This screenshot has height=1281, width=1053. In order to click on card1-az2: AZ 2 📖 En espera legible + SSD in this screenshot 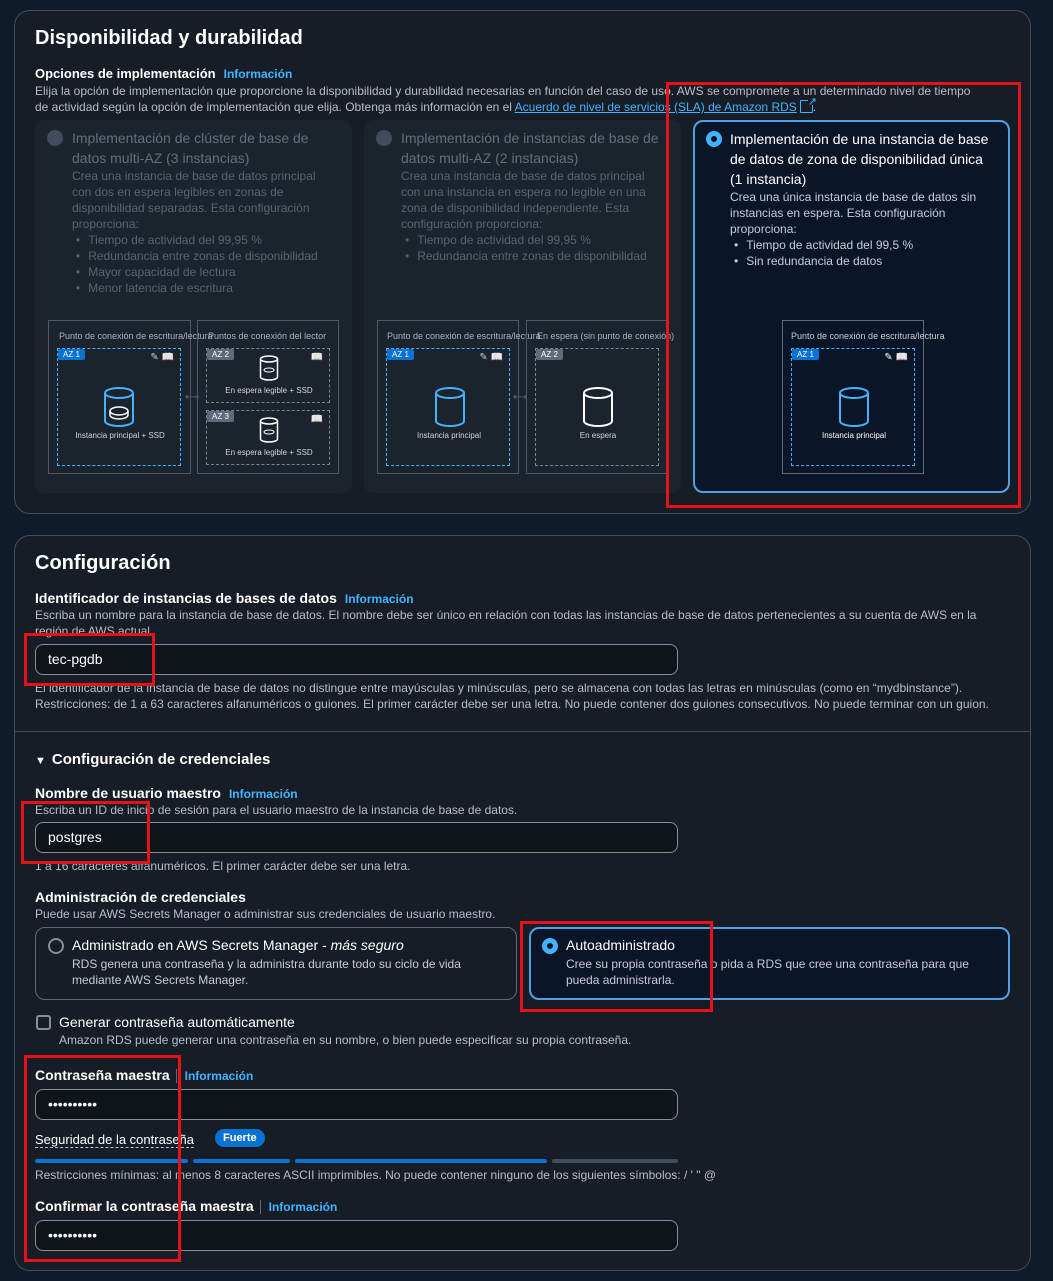, I will do `click(268, 375)`.